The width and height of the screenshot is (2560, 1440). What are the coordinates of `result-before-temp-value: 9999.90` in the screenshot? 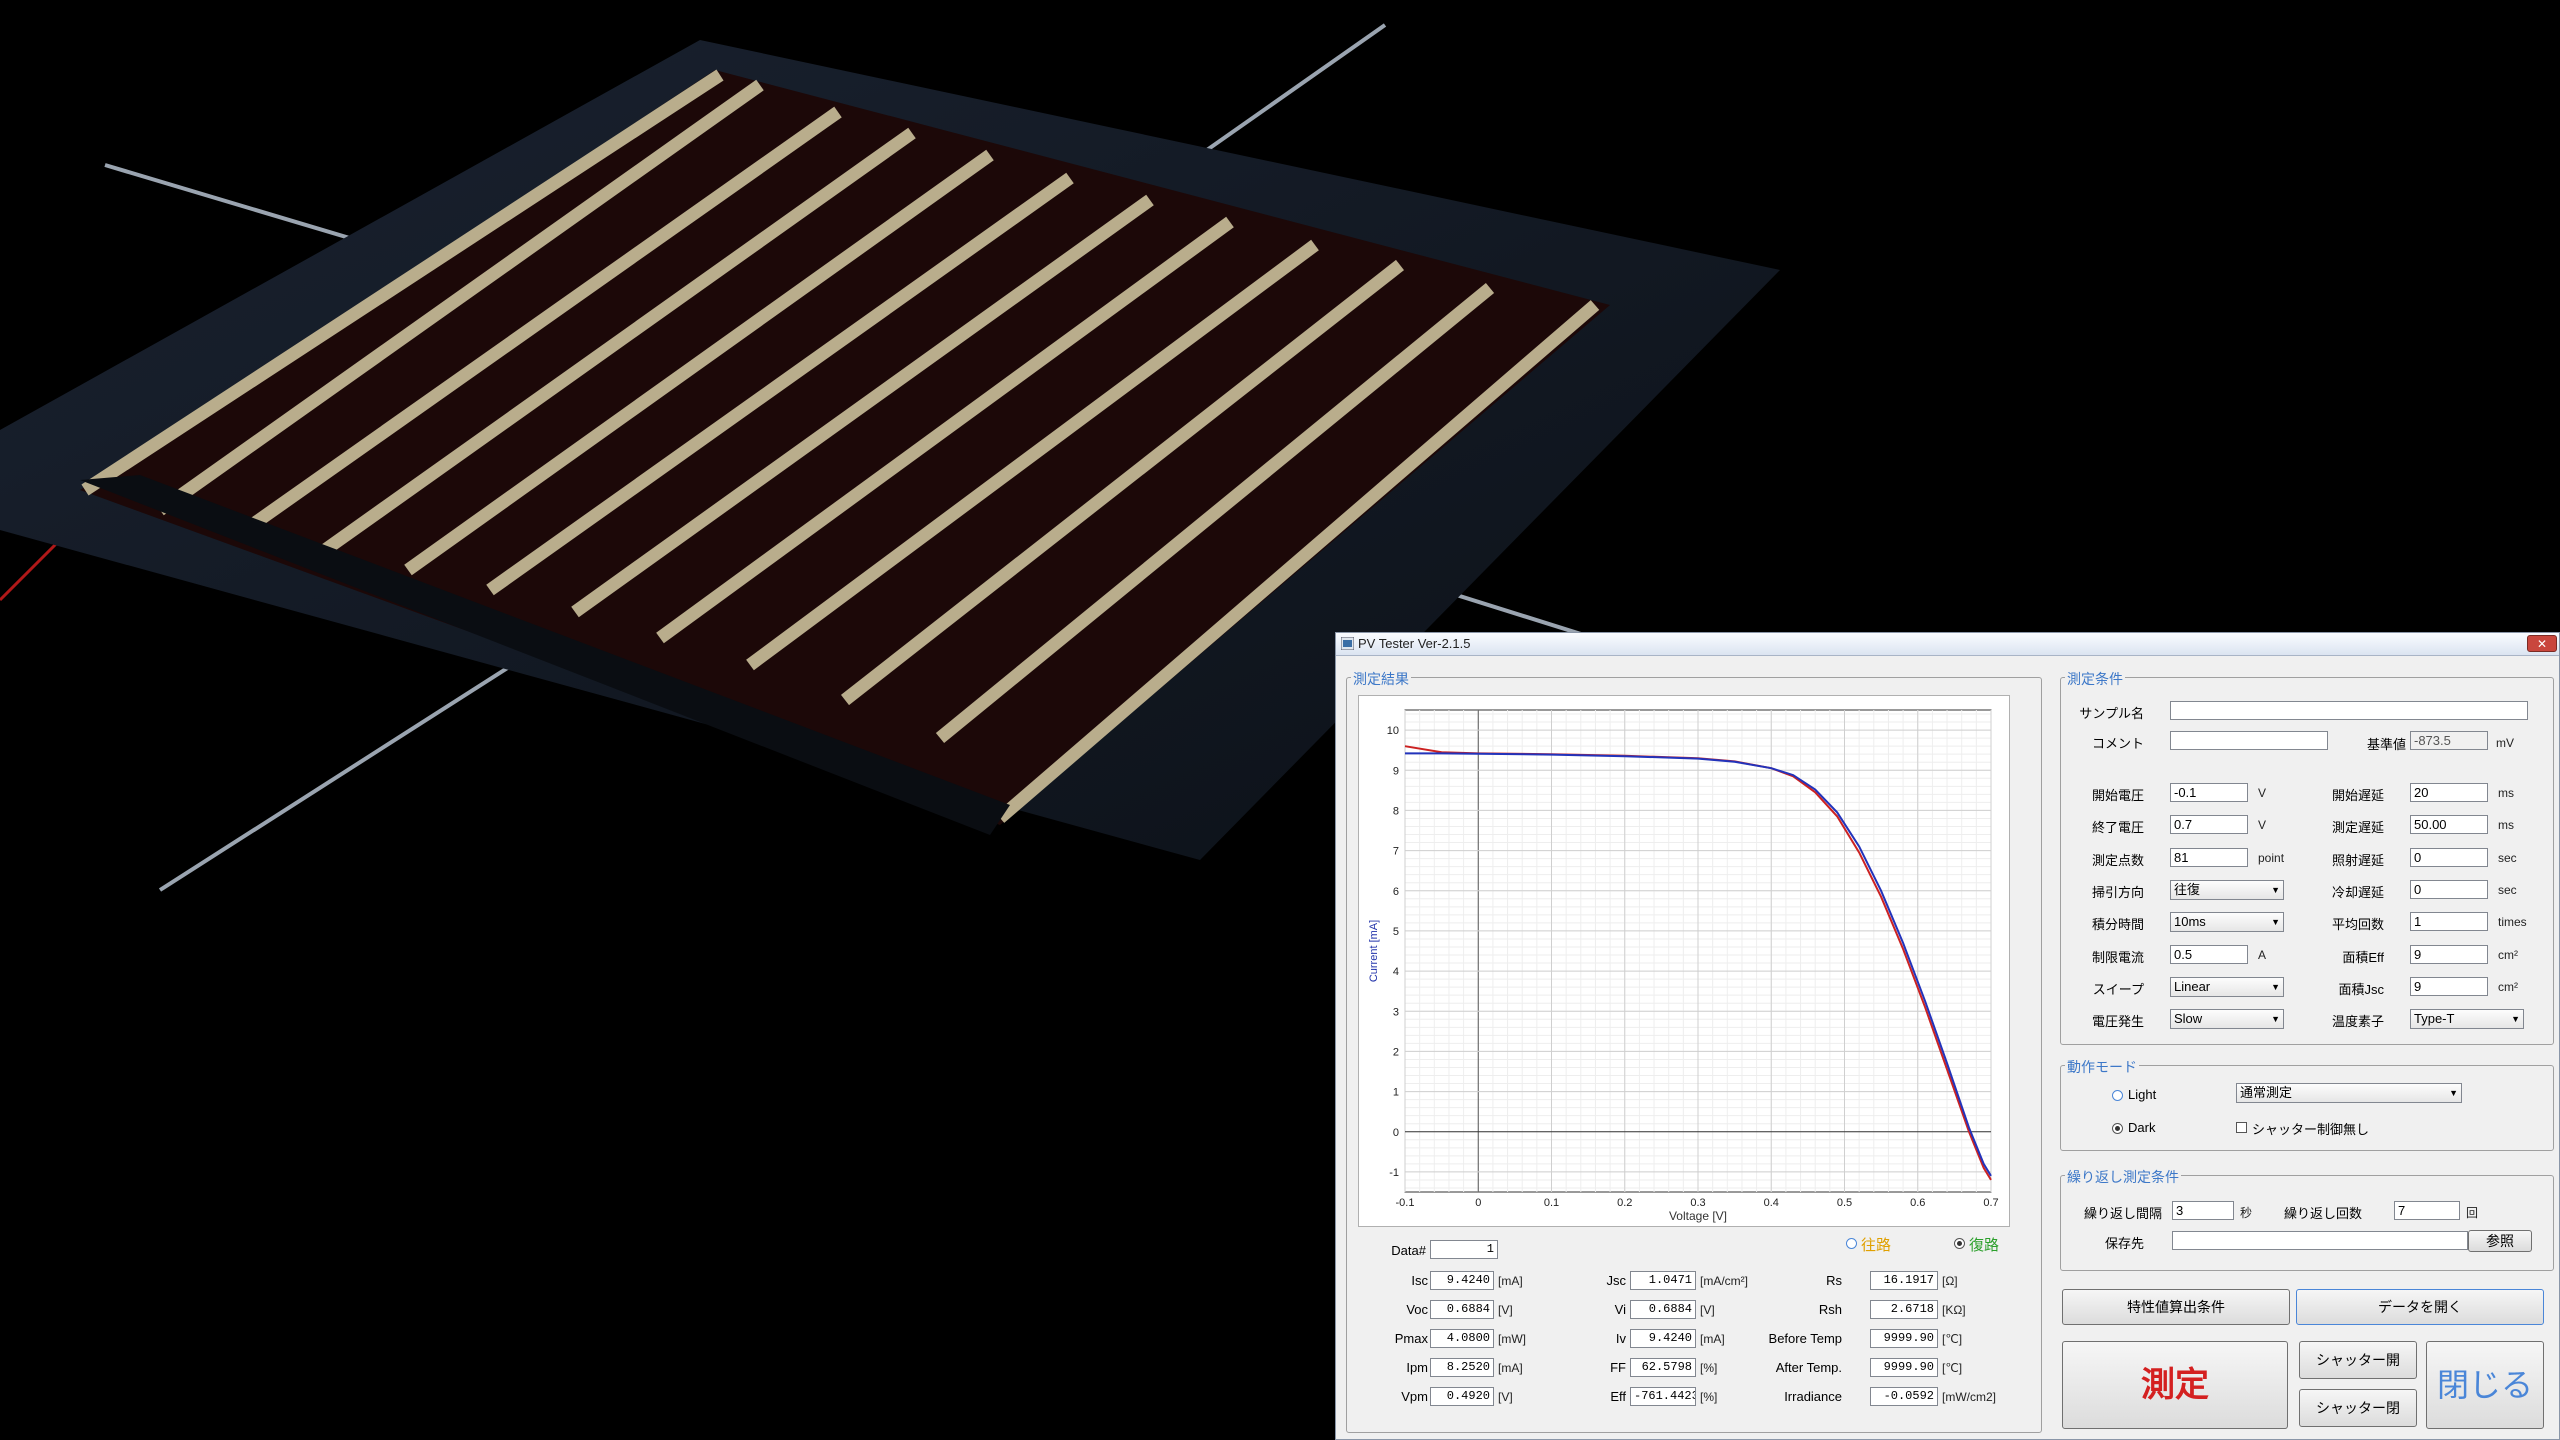 It's located at (1904, 1338).